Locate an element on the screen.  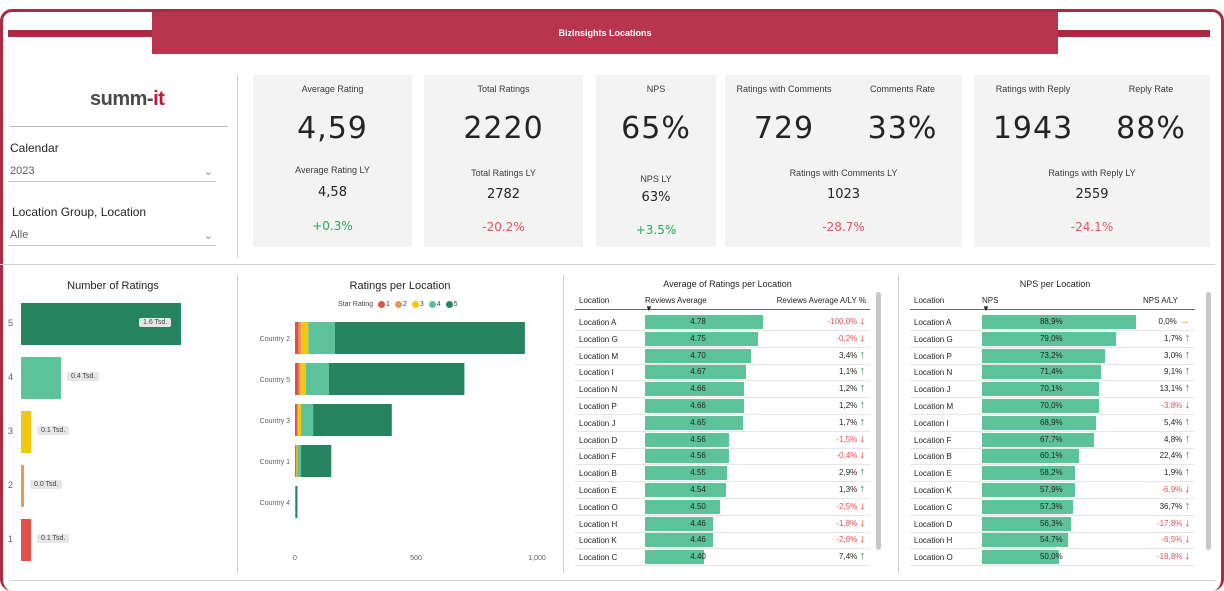
column-header: Reviews Average is located at coordinates (676, 300).